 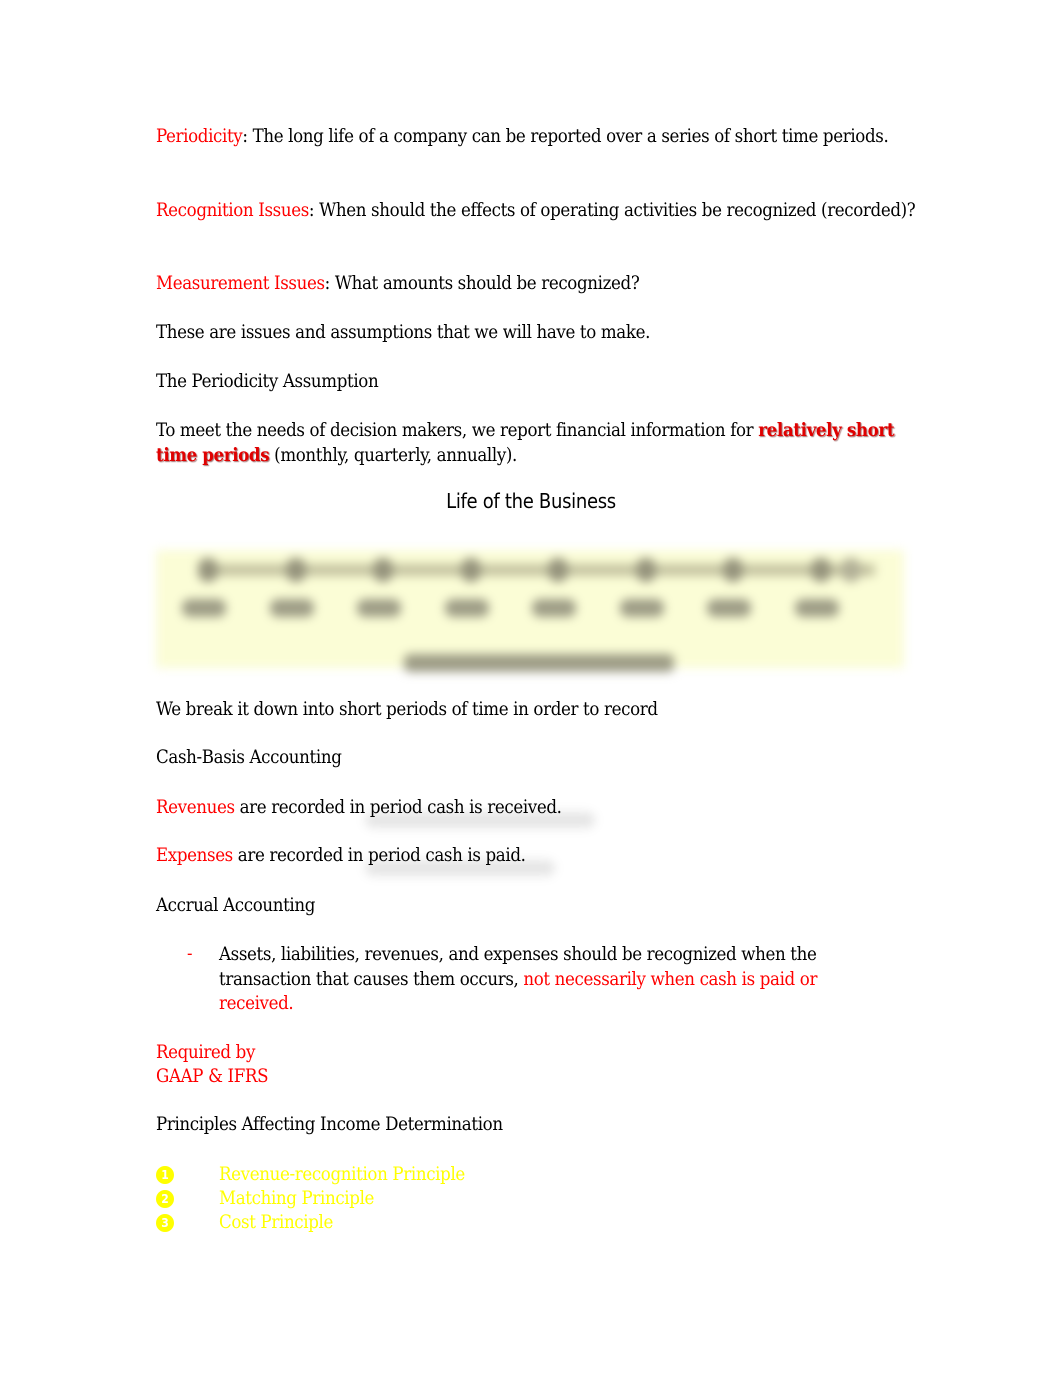 What do you see at coordinates (267, 381) in the screenshot?
I see `periodicity-assumption-heading: The Periodicity Assumption` at bounding box center [267, 381].